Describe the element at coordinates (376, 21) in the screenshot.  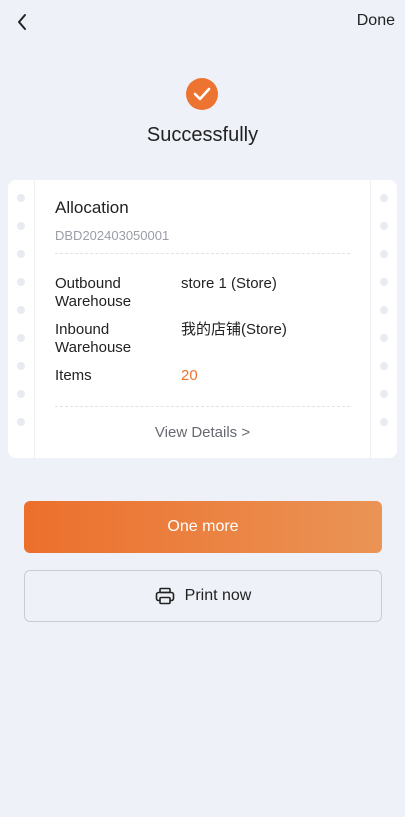
I see `done-button: Done` at that location.